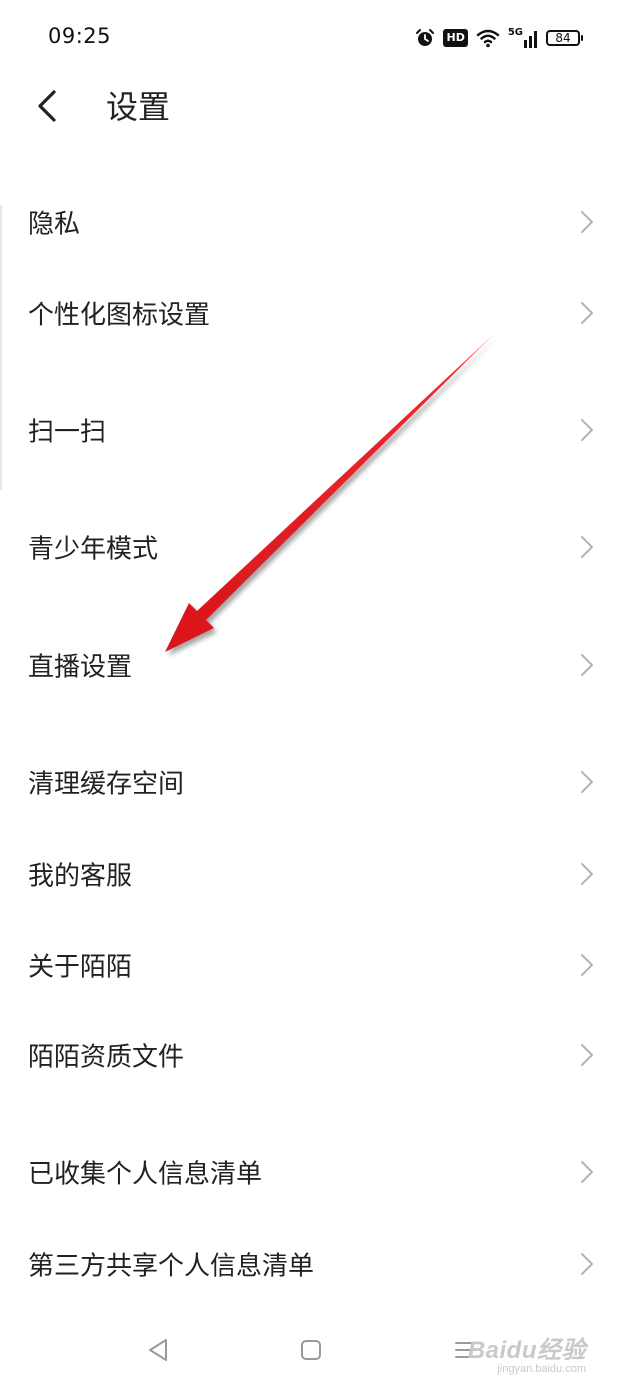 Image resolution: width=620 pixels, height=1386 pixels. What do you see at coordinates (310, 665) in the screenshot?
I see `settings-item-live-settings: 直播设置` at bounding box center [310, 665].